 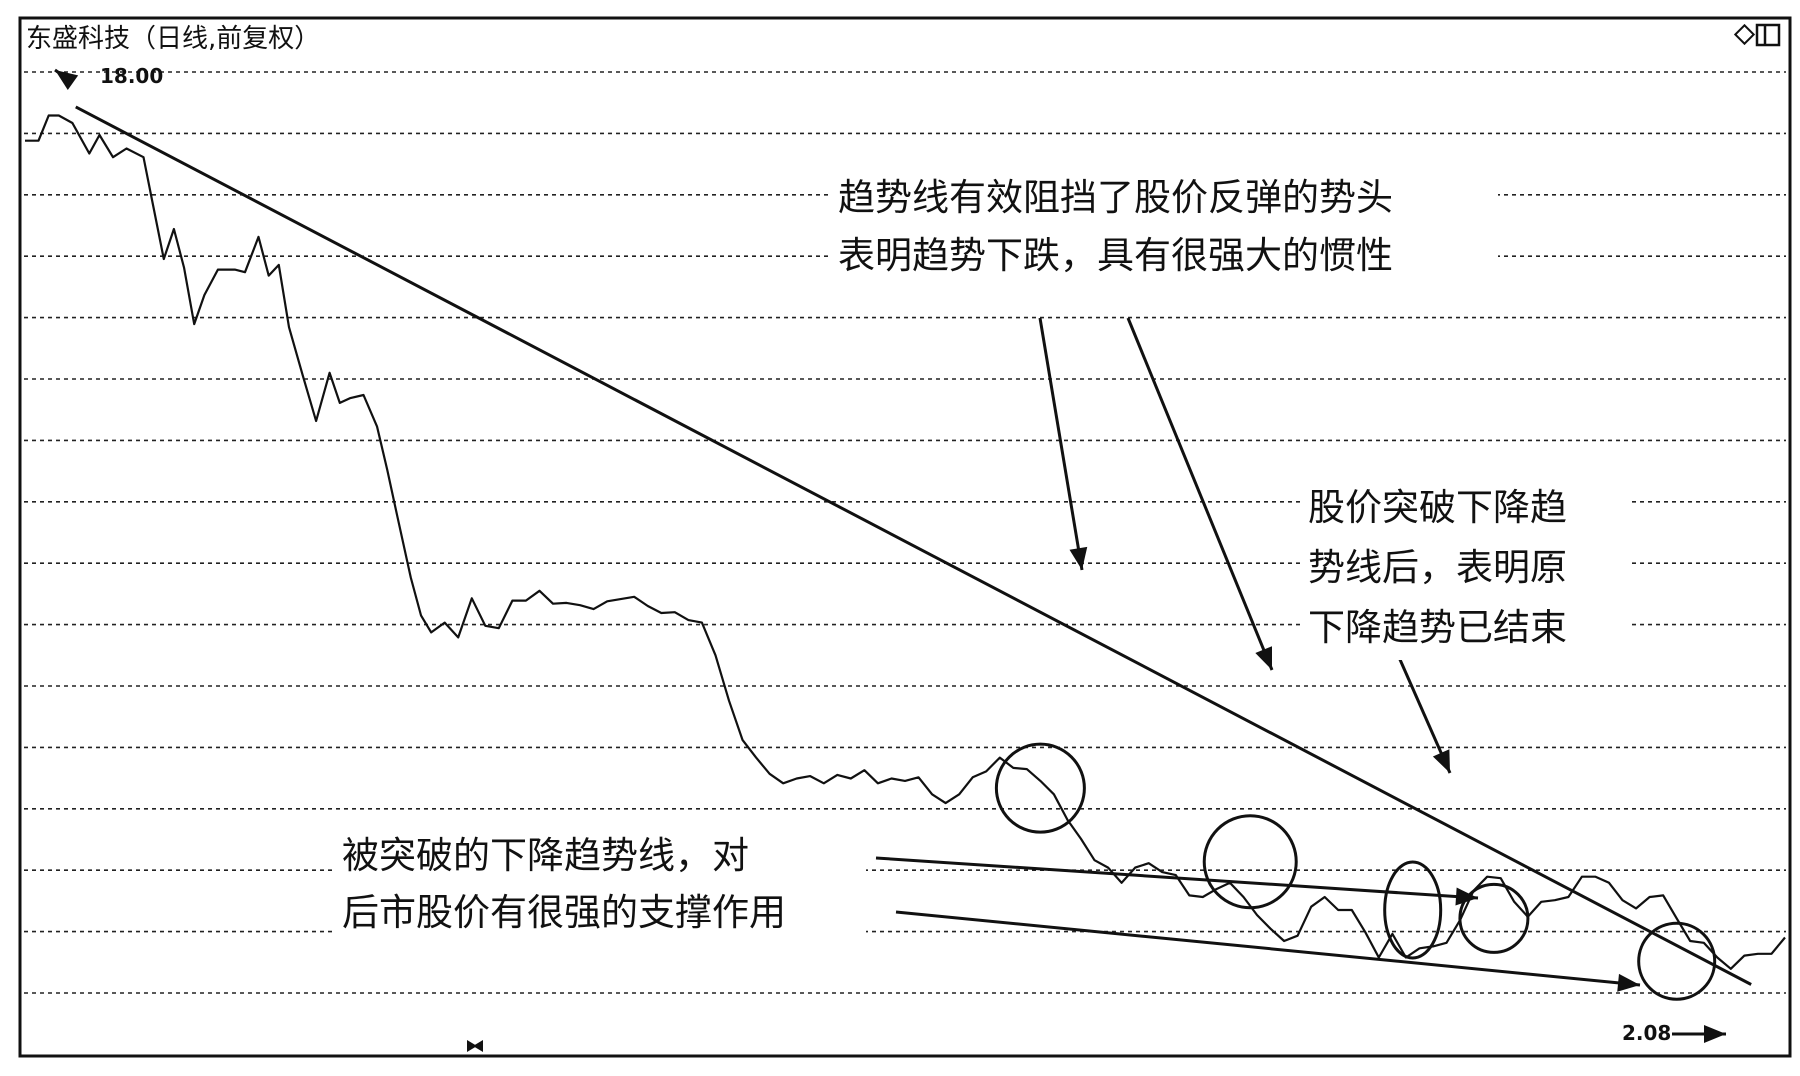 I want to click on annotation-resistance-line1: 趋势线有效阻挡了股价反弹的势头, so click(x=1115, y=197).